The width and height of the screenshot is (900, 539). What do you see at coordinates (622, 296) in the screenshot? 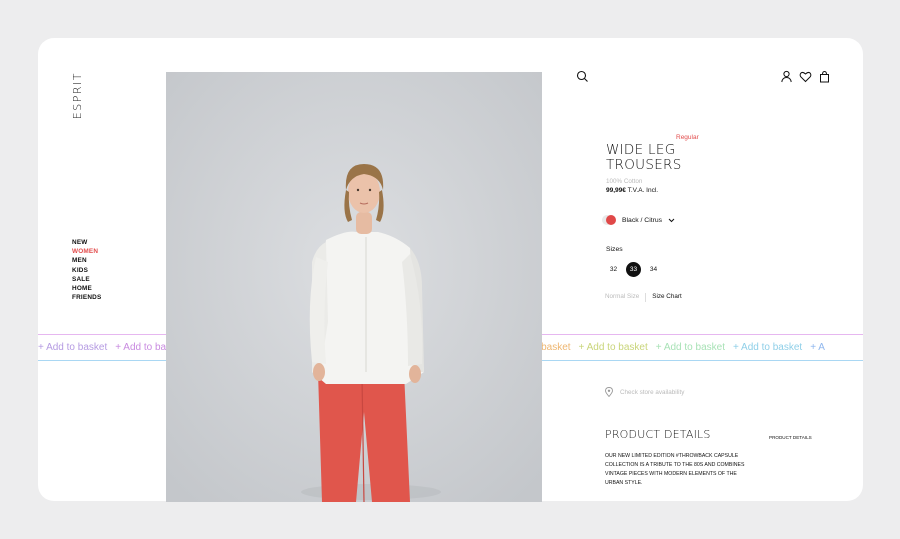
I see `normal-size-label: Normal Size` at bounding box center [622, 296].